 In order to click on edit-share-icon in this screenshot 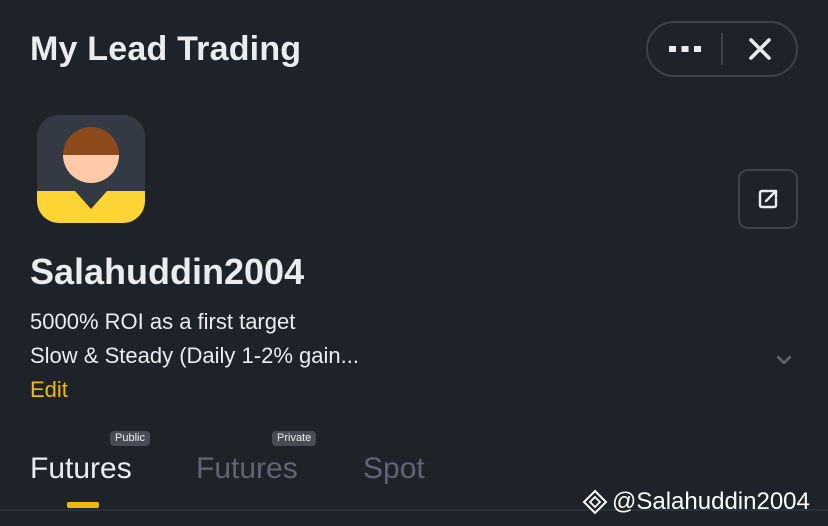, I will do `click(768, 199)`.